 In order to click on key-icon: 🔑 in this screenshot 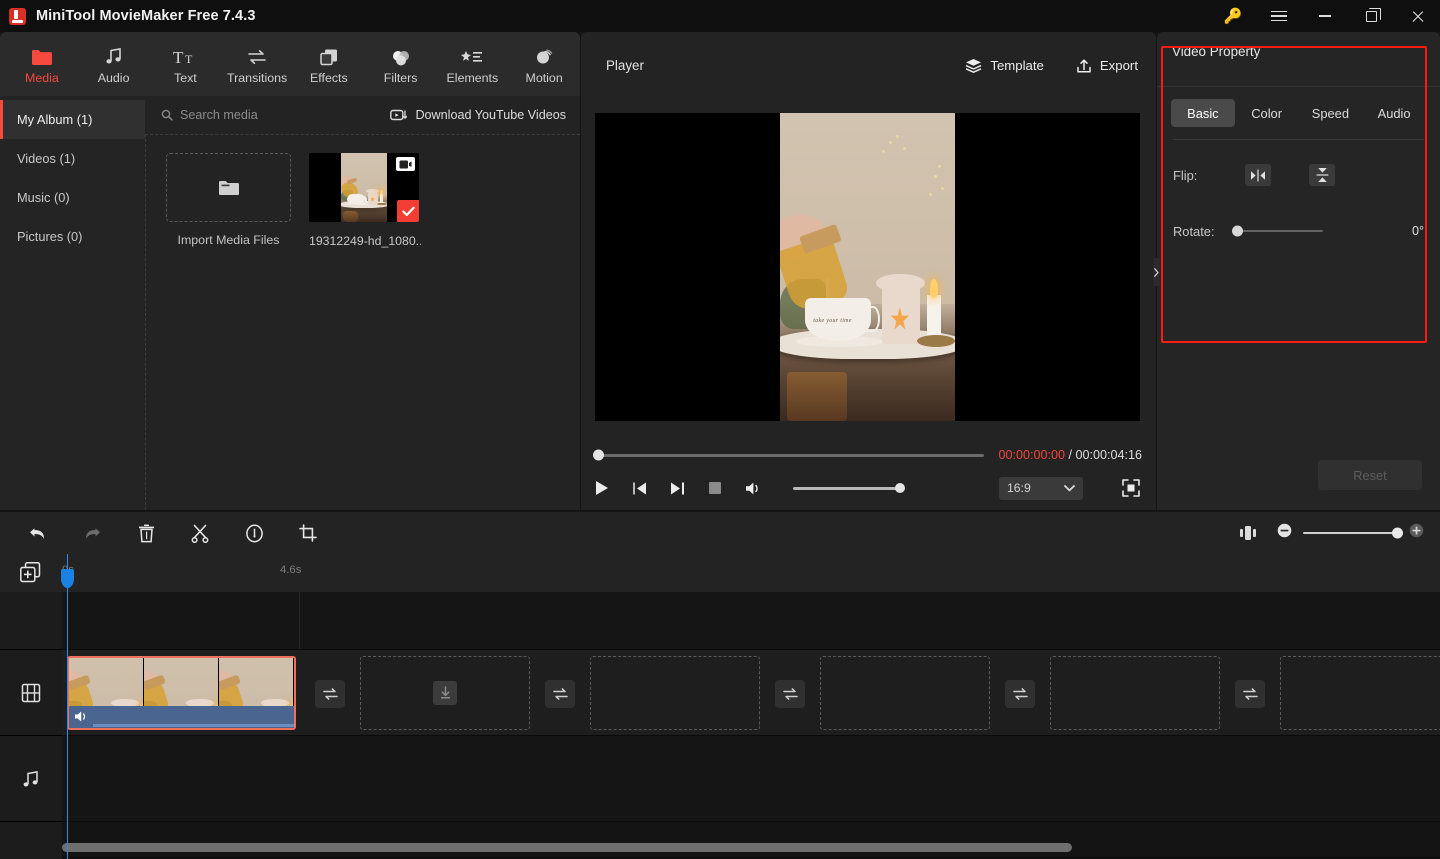, I will do `click(1233, 16)`.